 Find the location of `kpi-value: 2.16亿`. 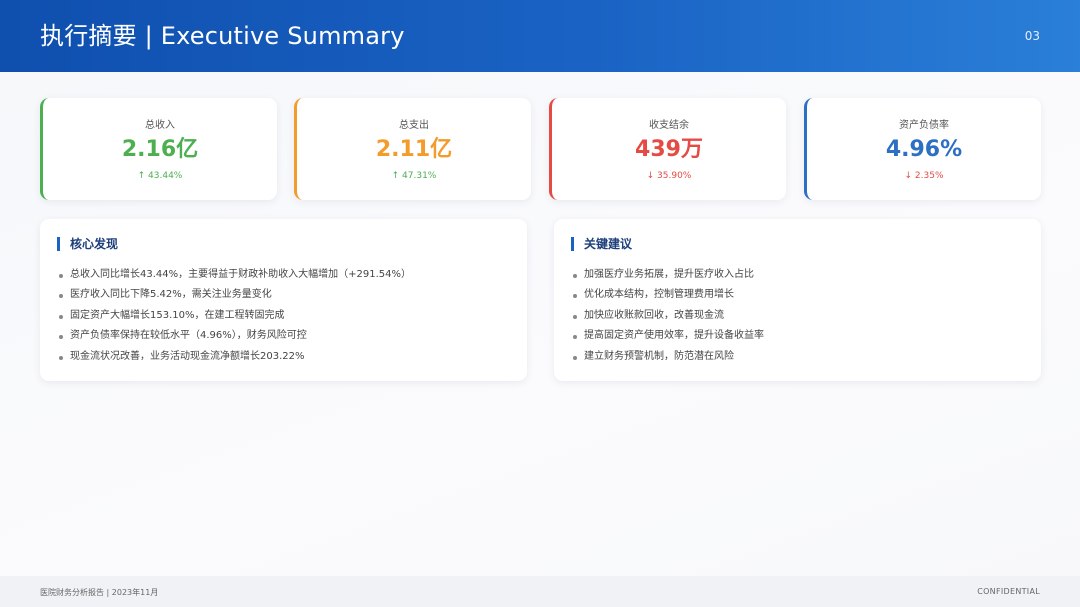

kpi-value: 2.16亿 is located at coordinates (160, 149).